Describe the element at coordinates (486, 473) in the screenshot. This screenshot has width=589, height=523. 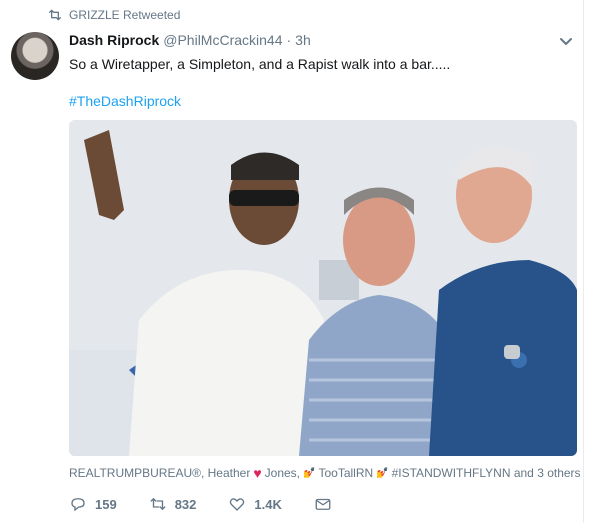
I see `likers-names-4: #ISTANDWITHFLYNN and 3 others` at that location.